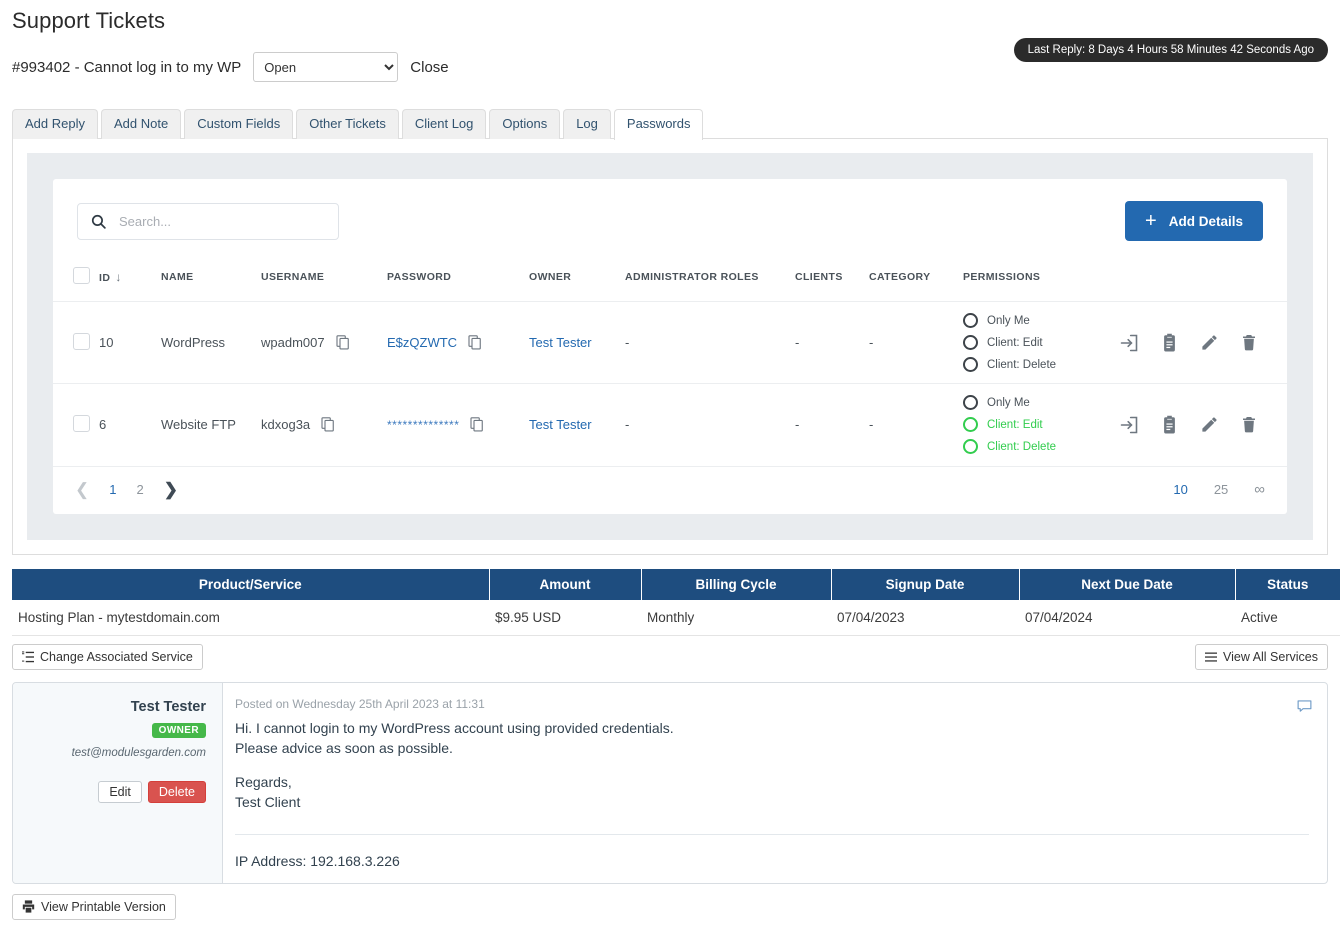  What do you see at coordinates (207, 276) in the screenshot?
I see `header-name: NAME` at bounding box center [207, 276].